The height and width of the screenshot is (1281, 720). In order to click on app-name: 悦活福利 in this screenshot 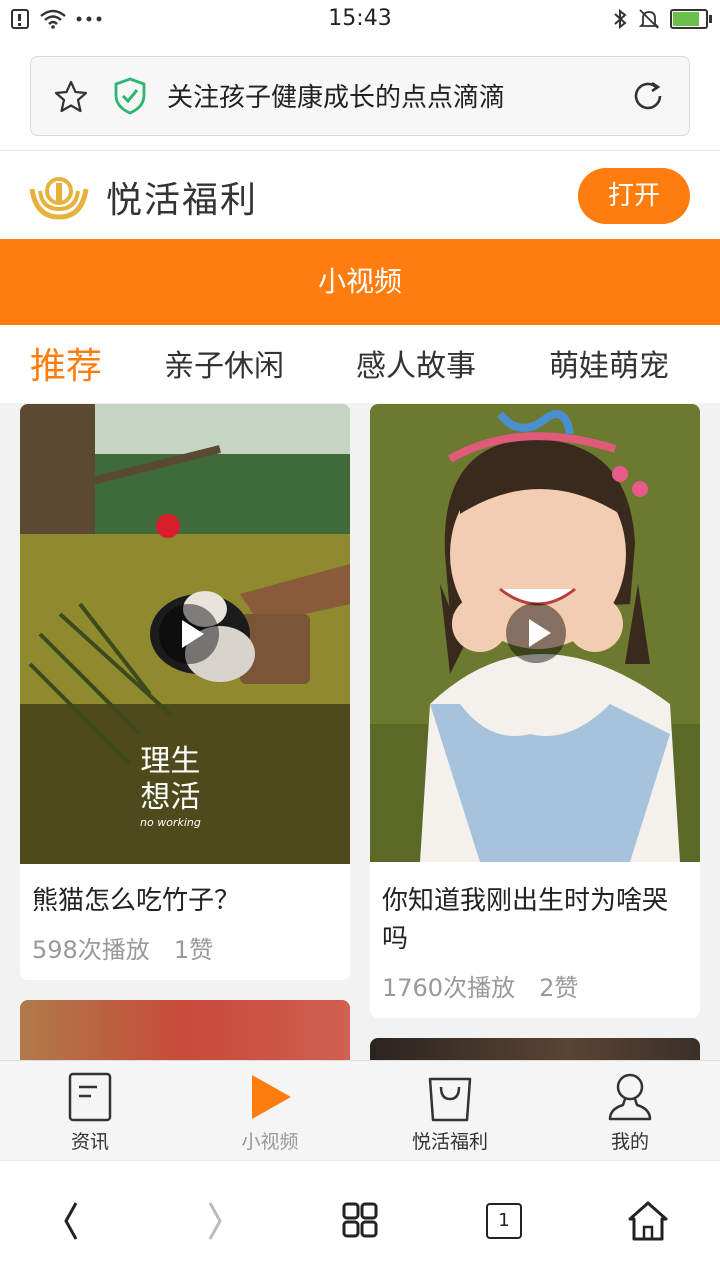, I will do `click(182, 200)`.